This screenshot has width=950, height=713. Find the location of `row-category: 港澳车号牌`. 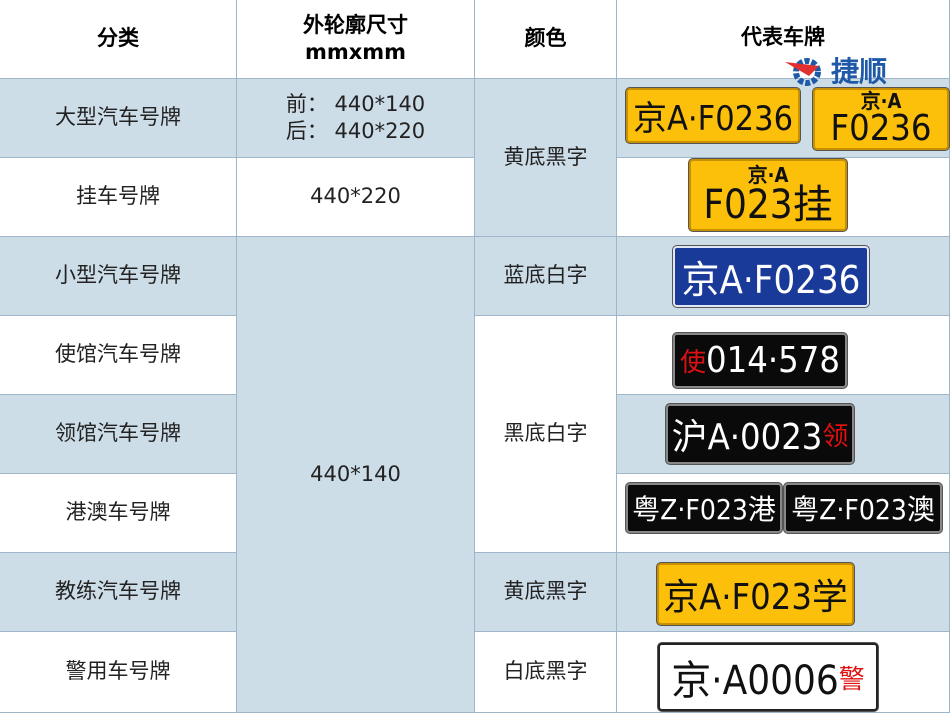

row-category: 港澳车号牌 is located at coordinates (118, 513).